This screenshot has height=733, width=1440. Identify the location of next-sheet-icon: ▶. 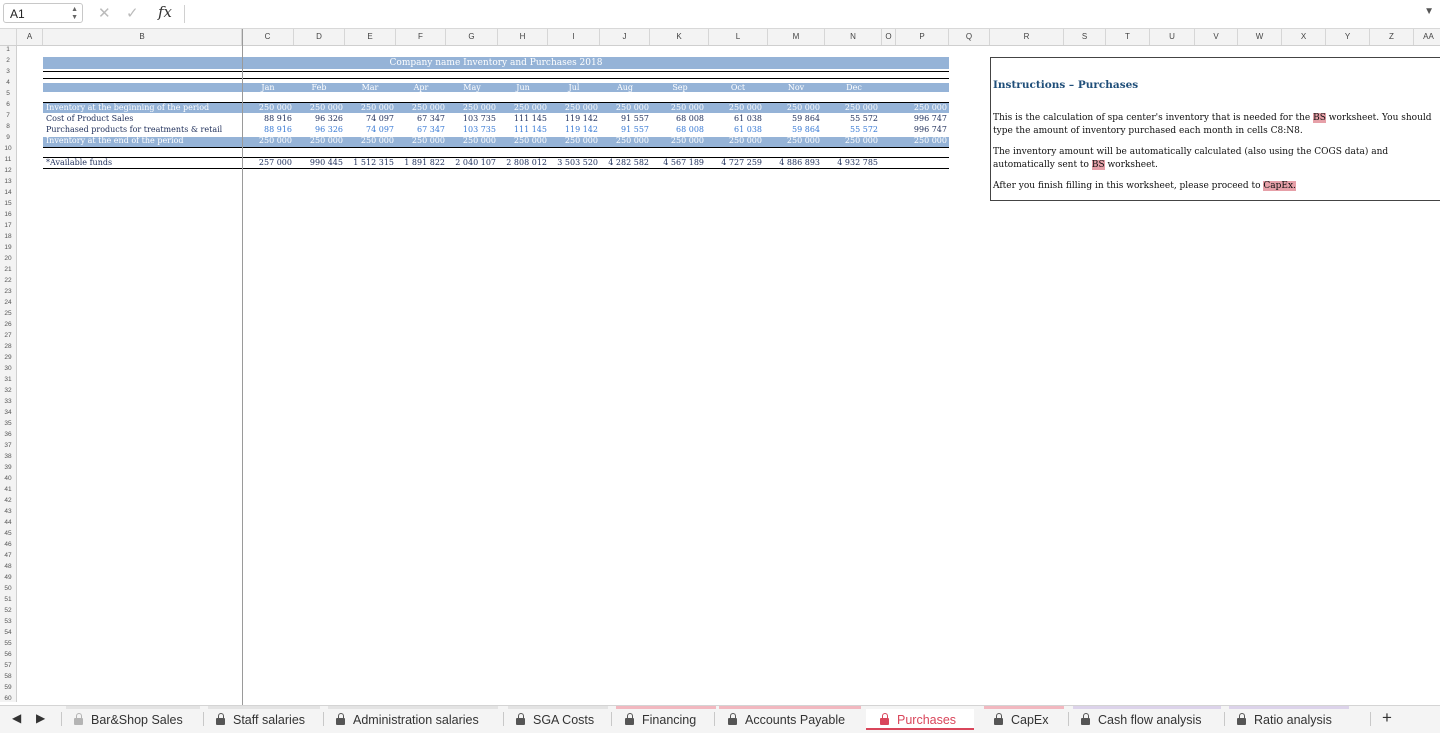
(40, 718).